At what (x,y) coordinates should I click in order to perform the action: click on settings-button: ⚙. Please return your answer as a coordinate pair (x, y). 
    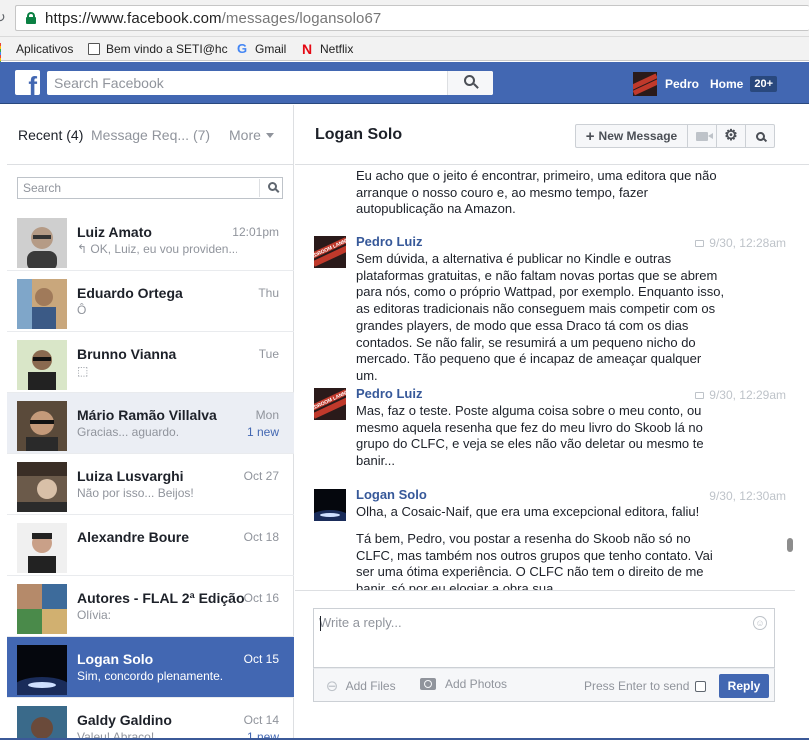
    Looking at the image, I should click on (731, 136).